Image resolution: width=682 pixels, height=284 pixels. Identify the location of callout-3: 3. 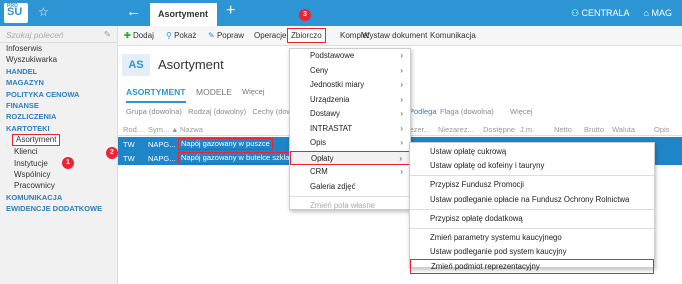
(305, 15).